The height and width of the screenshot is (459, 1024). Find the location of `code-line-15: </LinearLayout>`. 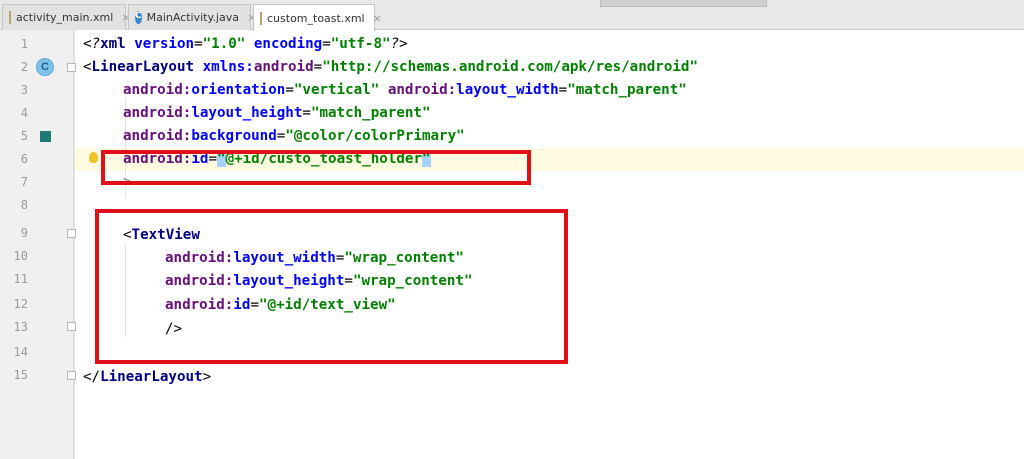

code-line-15: </LinearLayout> is located at coordinates (147, 377).